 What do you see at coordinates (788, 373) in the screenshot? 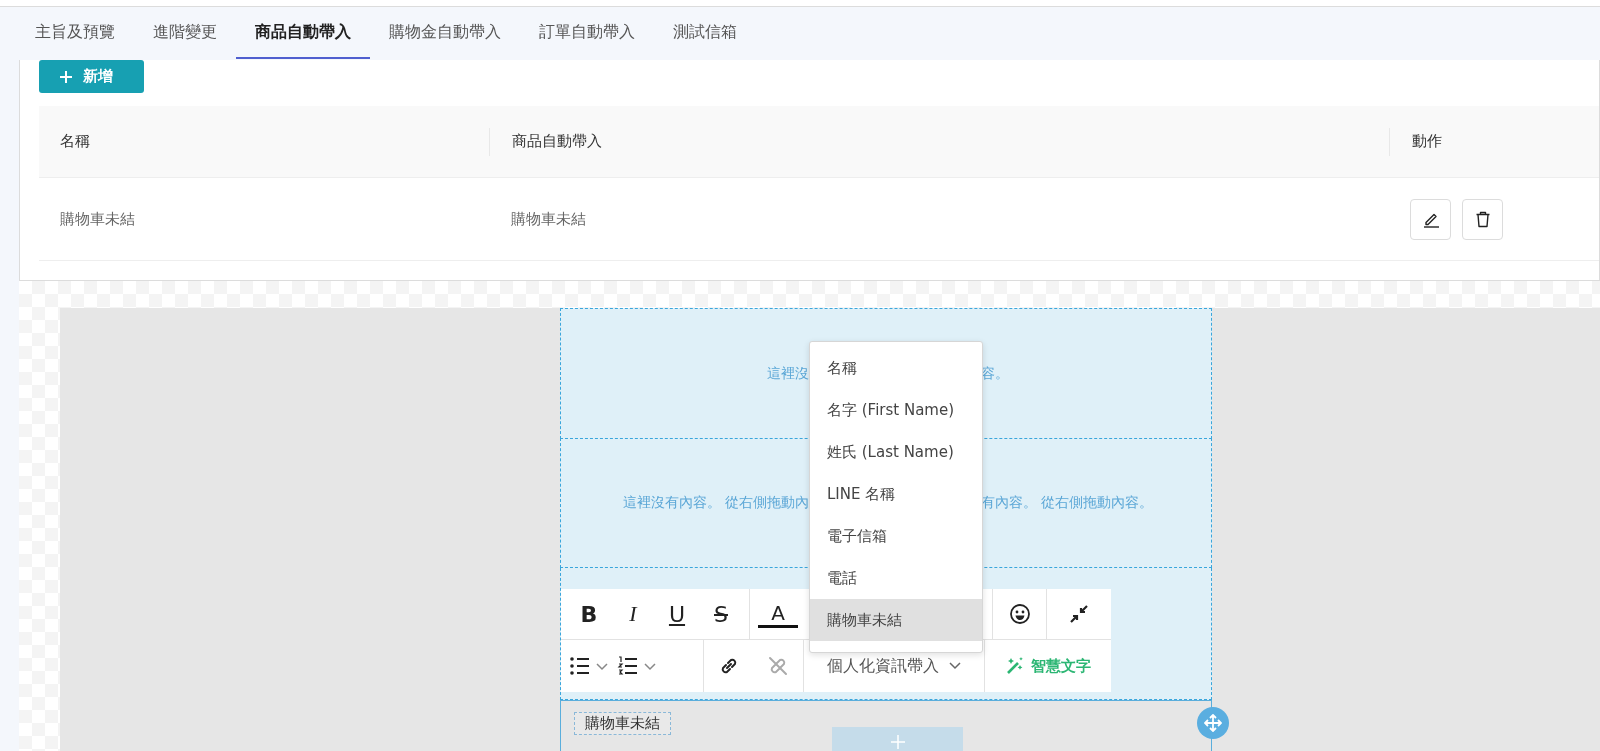
I see `placeholder-text: 這裡沒` at bounding box center [788, 373].